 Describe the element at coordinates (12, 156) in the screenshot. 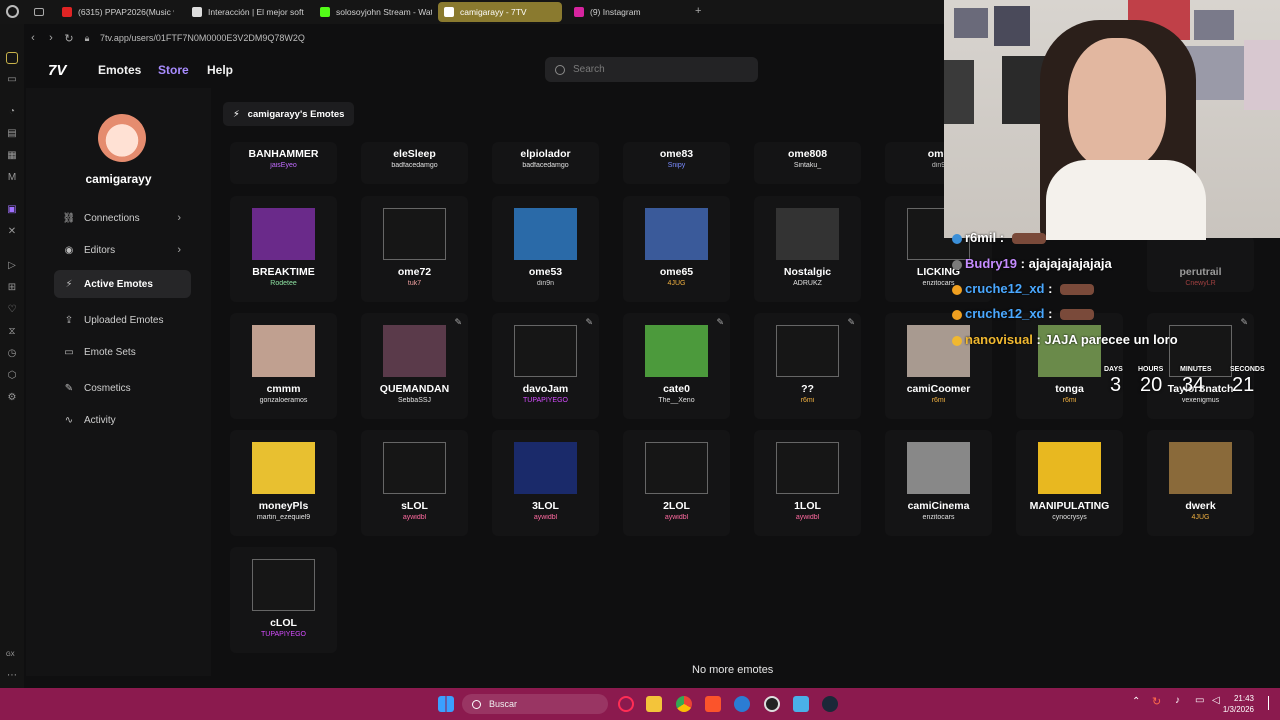

I see `wallet-icon: ▦` at that location.